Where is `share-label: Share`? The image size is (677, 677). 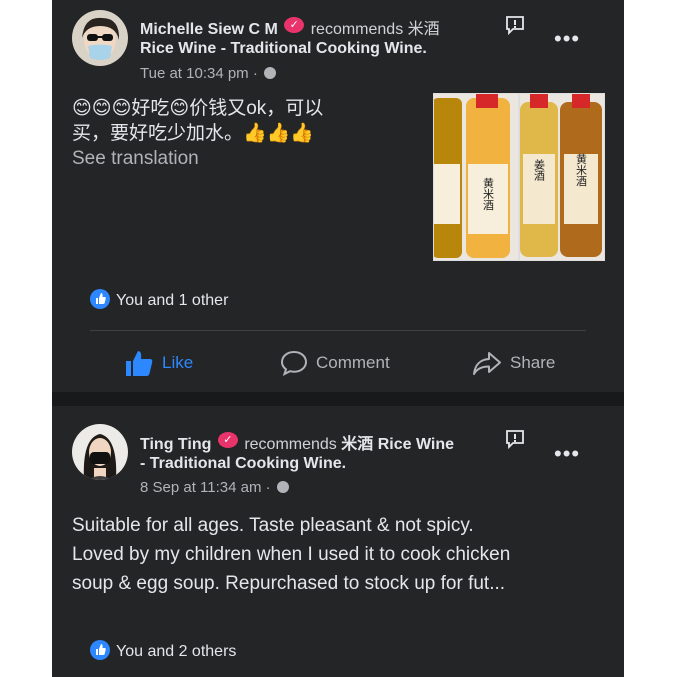 share-label: Share is located at coordinates (533, 362).